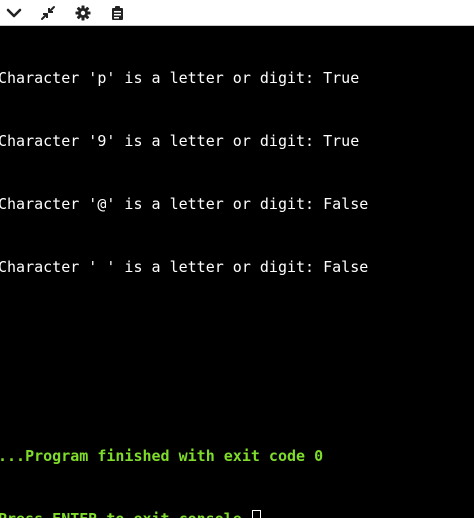 The image size is (474, 518). Describe the element at coordinates (162, 456) in the screenshot. I see `exit-status-message: ...Program finished with exit code 0` at that location.